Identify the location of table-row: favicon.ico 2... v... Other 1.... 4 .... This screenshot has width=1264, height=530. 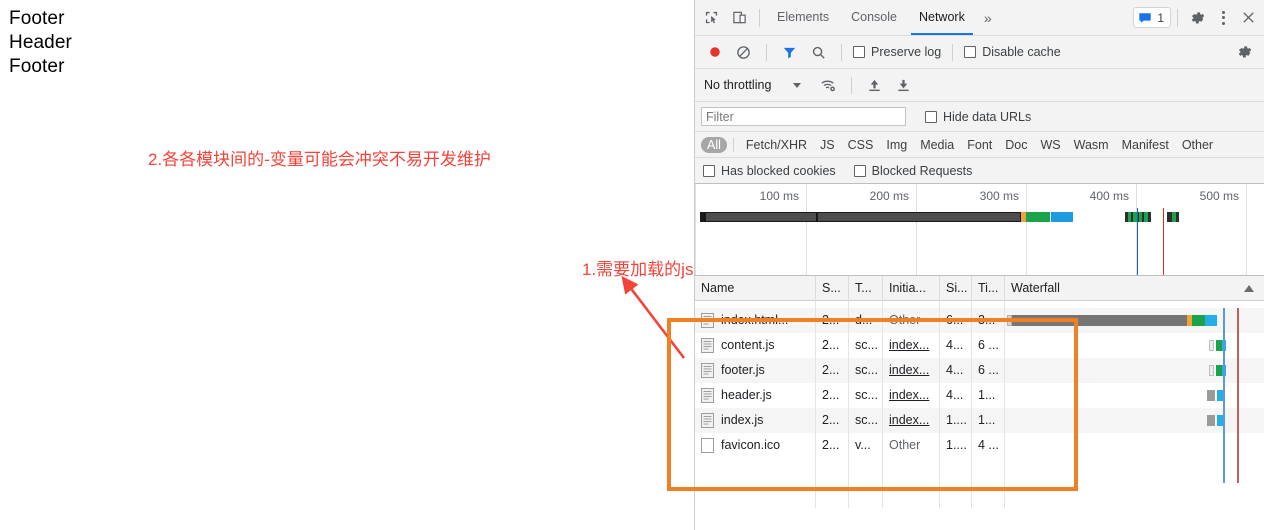
(979, 445).